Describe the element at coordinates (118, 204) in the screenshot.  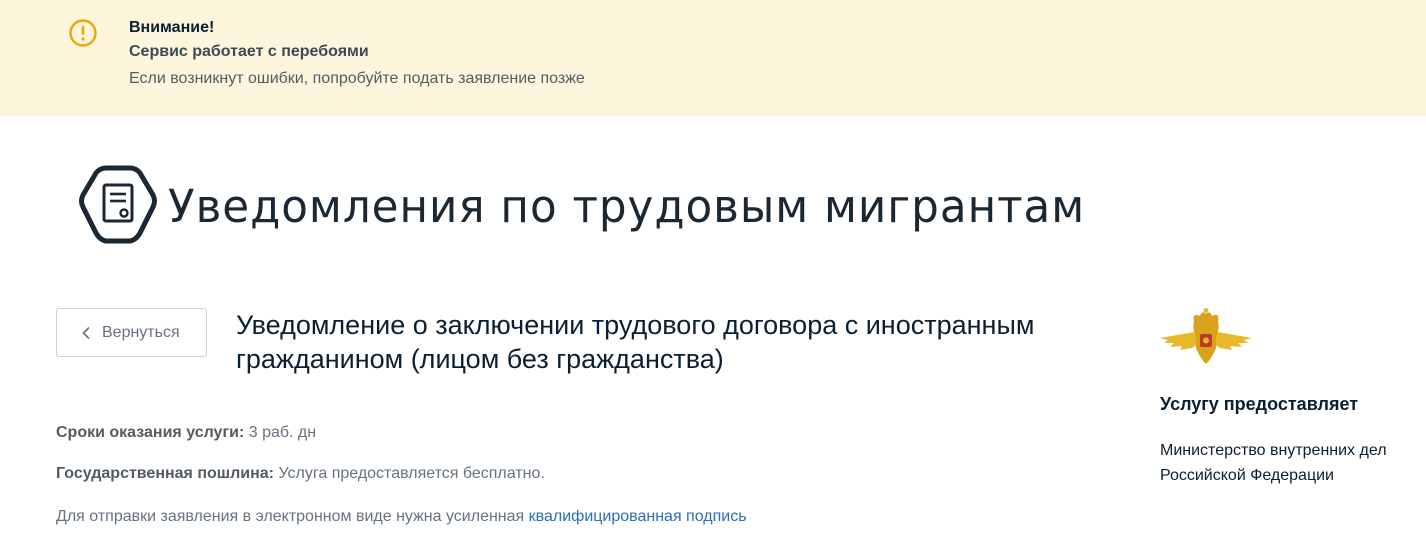
I see `document-hexagon-icon` at that location.